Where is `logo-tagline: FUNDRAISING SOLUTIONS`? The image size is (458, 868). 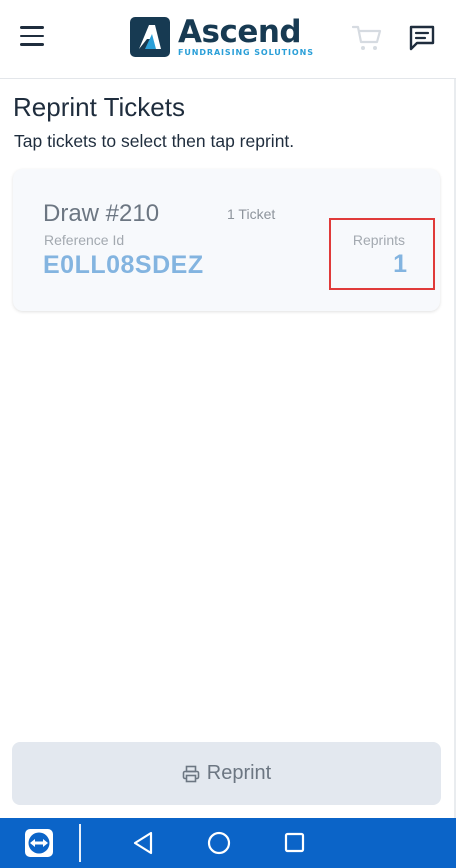
logo-tagline: FUNDRAISING SOLUTIONS is located at coordinates (246, 52).